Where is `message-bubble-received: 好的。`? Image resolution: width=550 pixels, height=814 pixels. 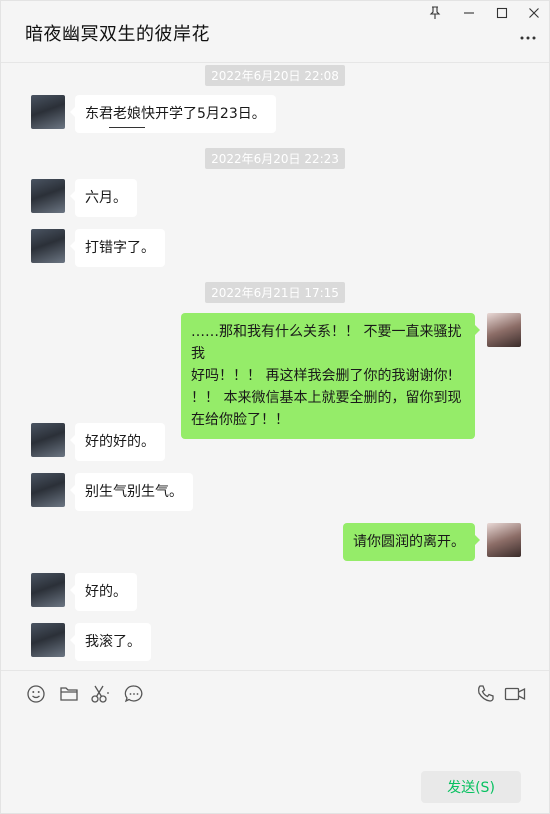
message-bubble-received: 好的。 is located at coordinates (103, 592).